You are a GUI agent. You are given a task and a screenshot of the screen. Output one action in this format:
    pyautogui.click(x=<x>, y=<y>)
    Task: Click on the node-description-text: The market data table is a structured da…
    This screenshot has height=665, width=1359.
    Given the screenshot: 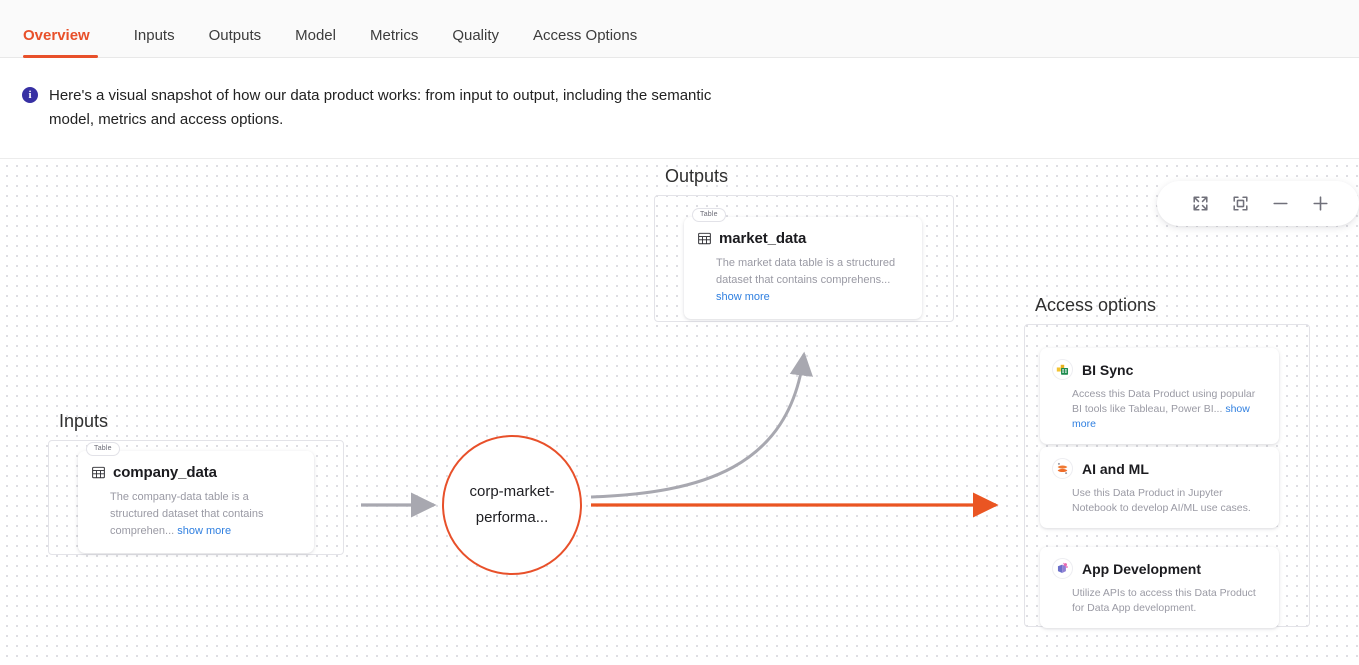 What is the action you would take?
    pyautogui.click(x=806, y=271)
    